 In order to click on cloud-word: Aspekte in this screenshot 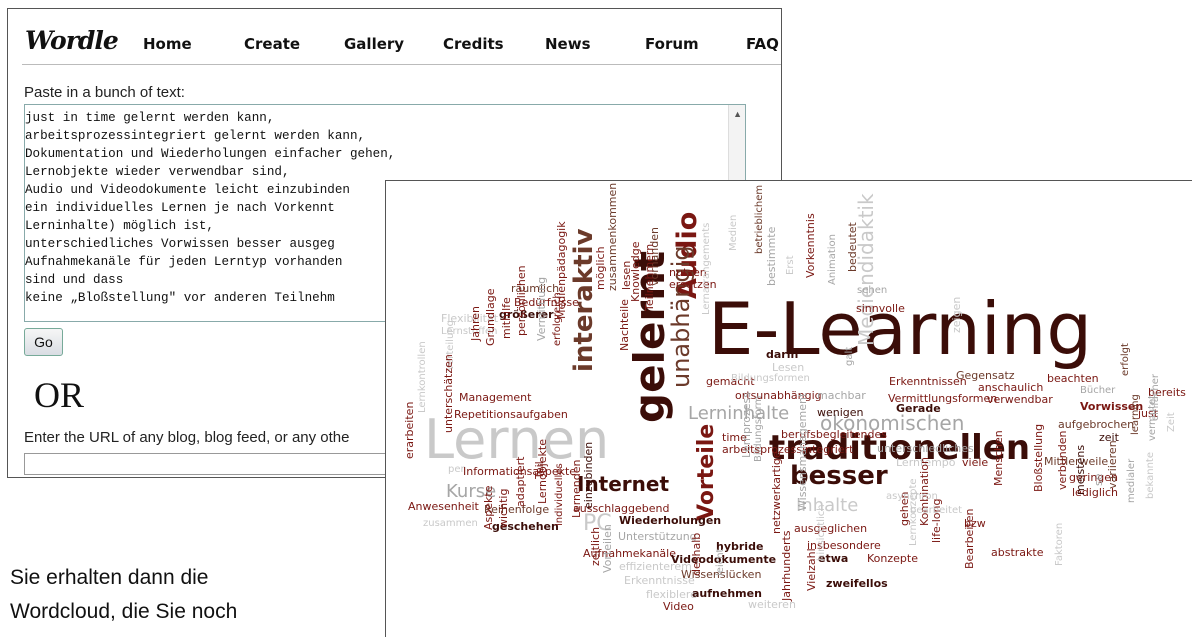, I will do `click(488, 507)`.